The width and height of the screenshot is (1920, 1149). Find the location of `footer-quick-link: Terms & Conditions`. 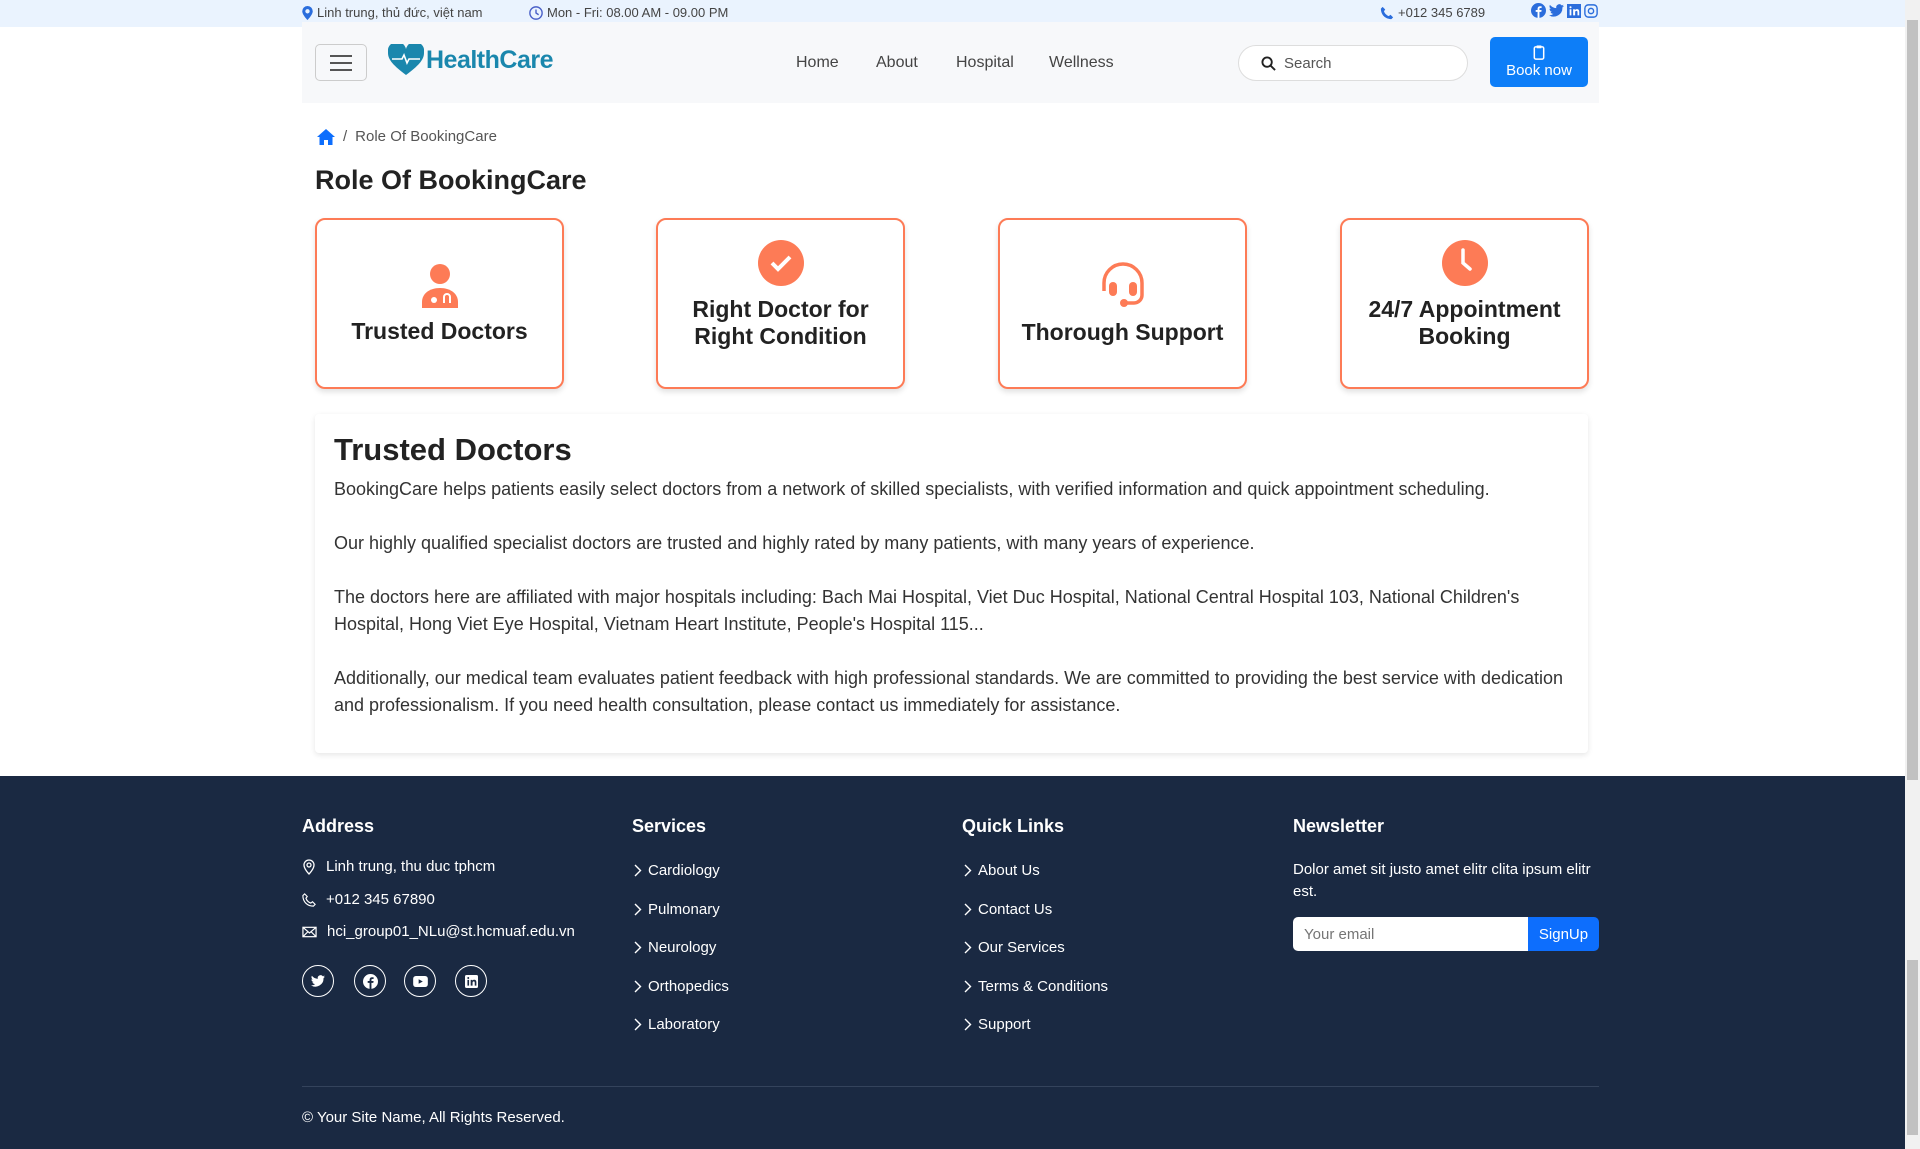

footer-quick-link: Terms & Conditions is located at coordinates (1036, 986).